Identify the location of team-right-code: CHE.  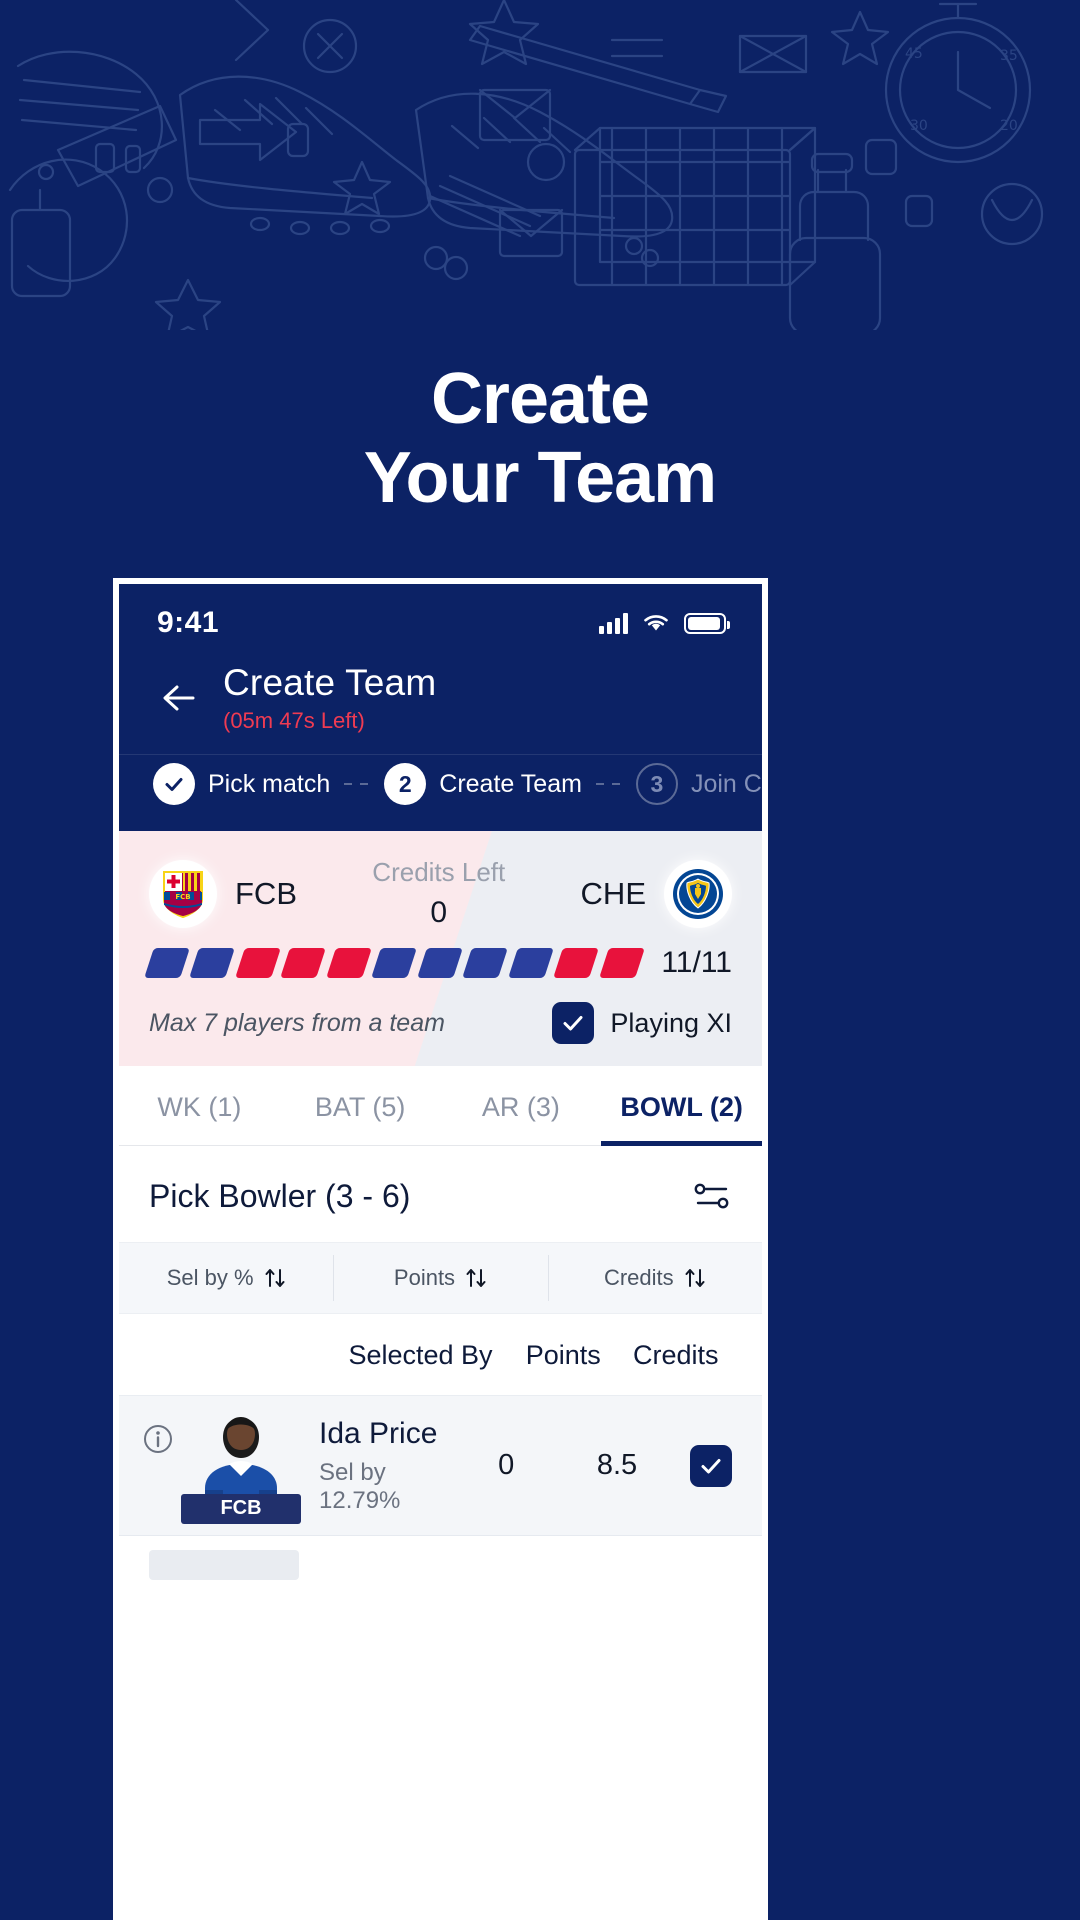
(613, 893).